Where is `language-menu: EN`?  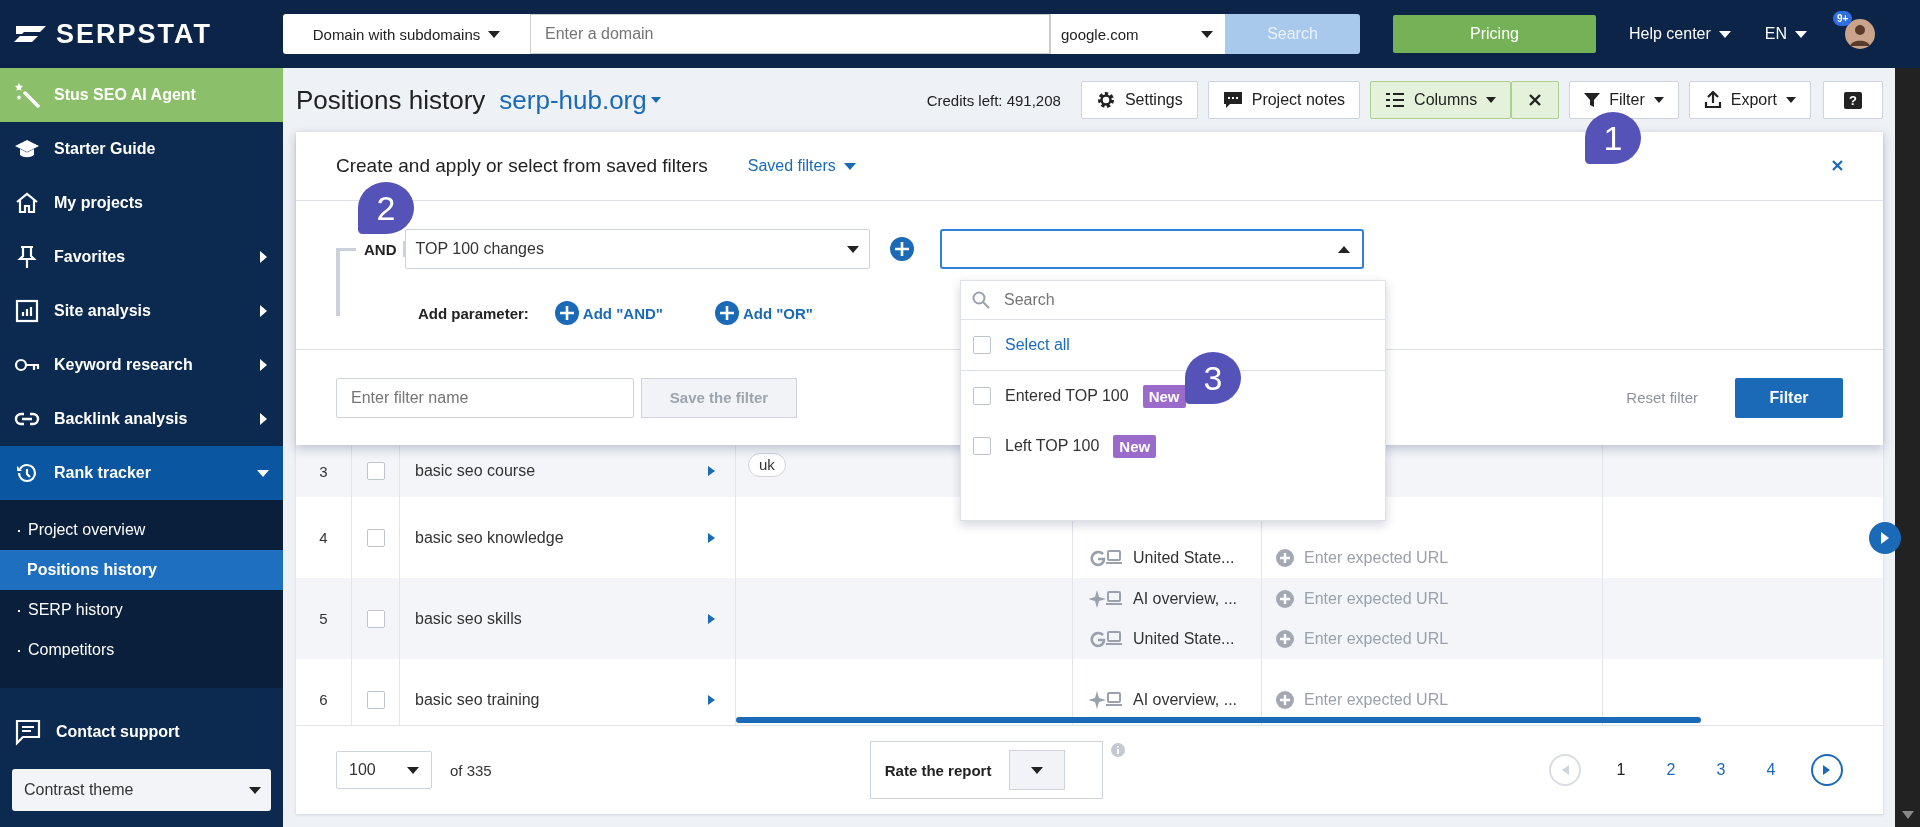
language-menu: EN is located at coordinates (1786, 34).